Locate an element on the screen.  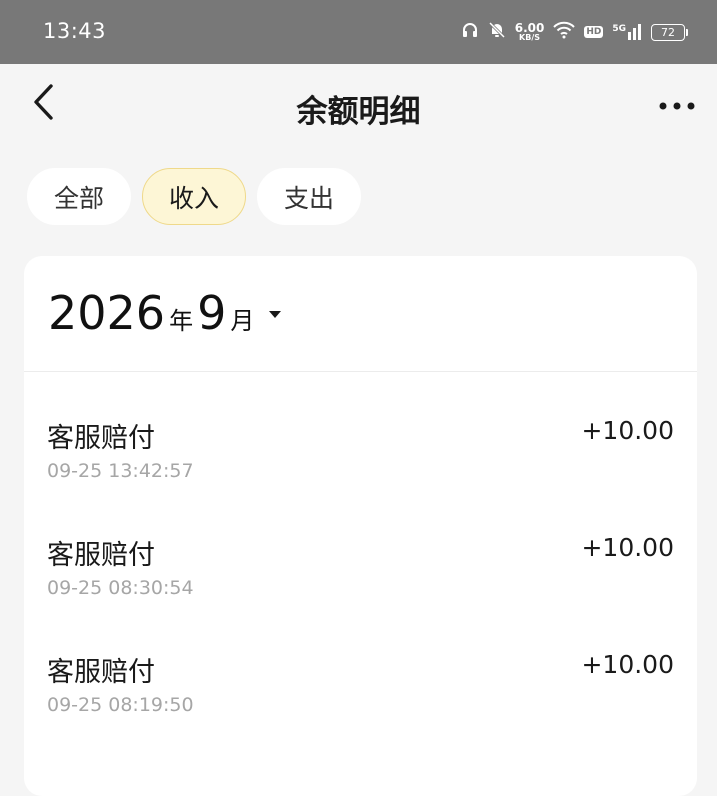
more-button is located at coordinates (677, 104).